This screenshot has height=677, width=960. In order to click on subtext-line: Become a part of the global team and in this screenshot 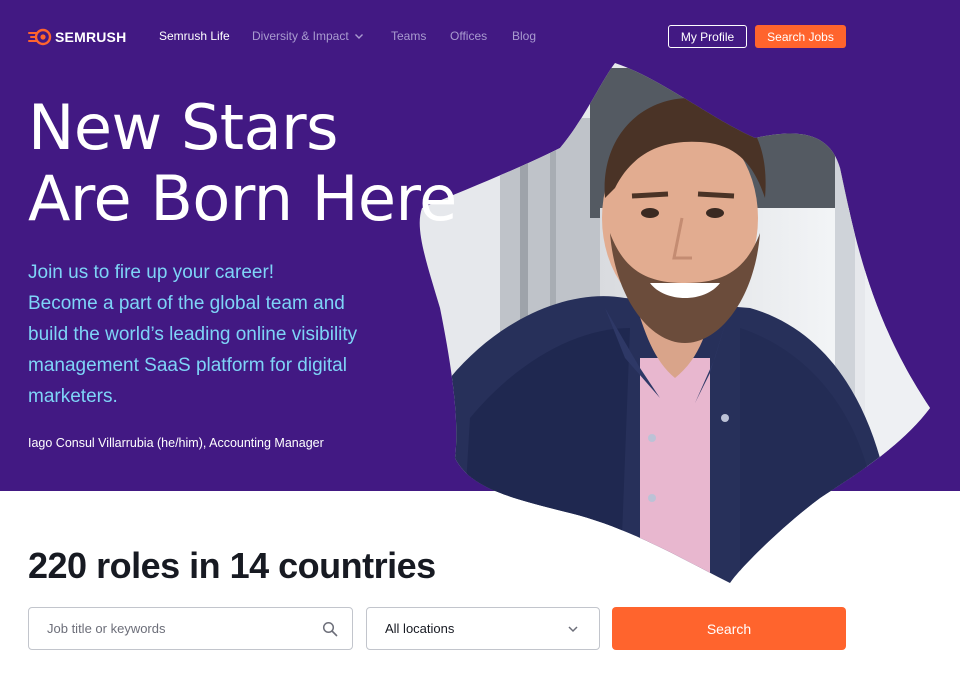, I will do `click(186, 303)`.